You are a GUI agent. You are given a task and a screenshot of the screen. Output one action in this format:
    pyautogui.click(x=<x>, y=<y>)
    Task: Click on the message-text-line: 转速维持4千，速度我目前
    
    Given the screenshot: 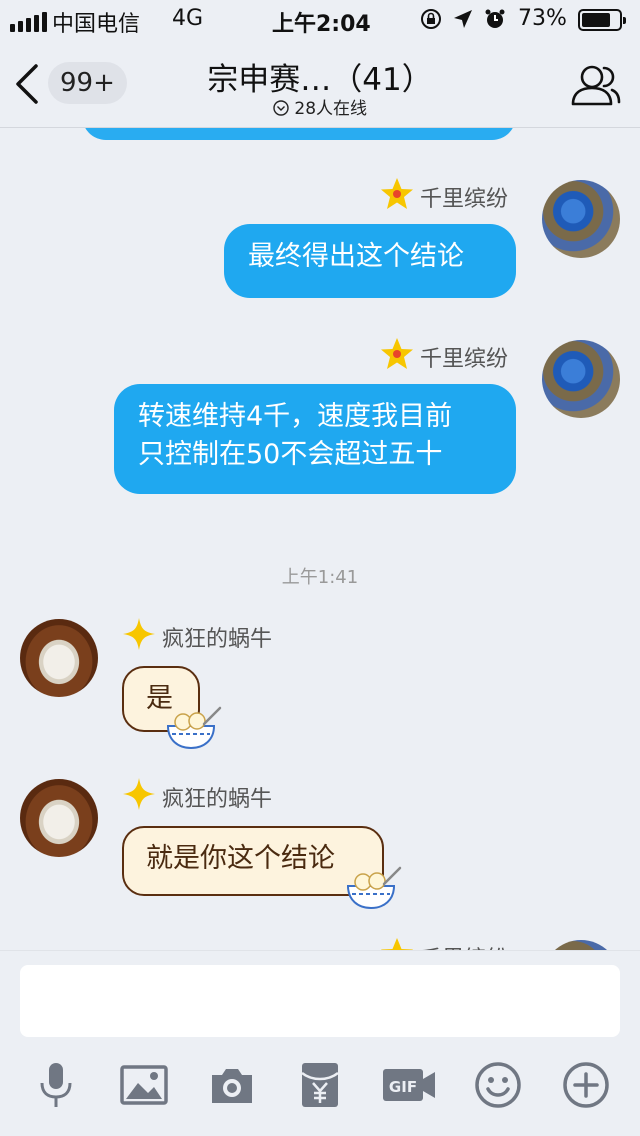 What is the action you would take?
    pyautogui.click(x=295, y=416)
    